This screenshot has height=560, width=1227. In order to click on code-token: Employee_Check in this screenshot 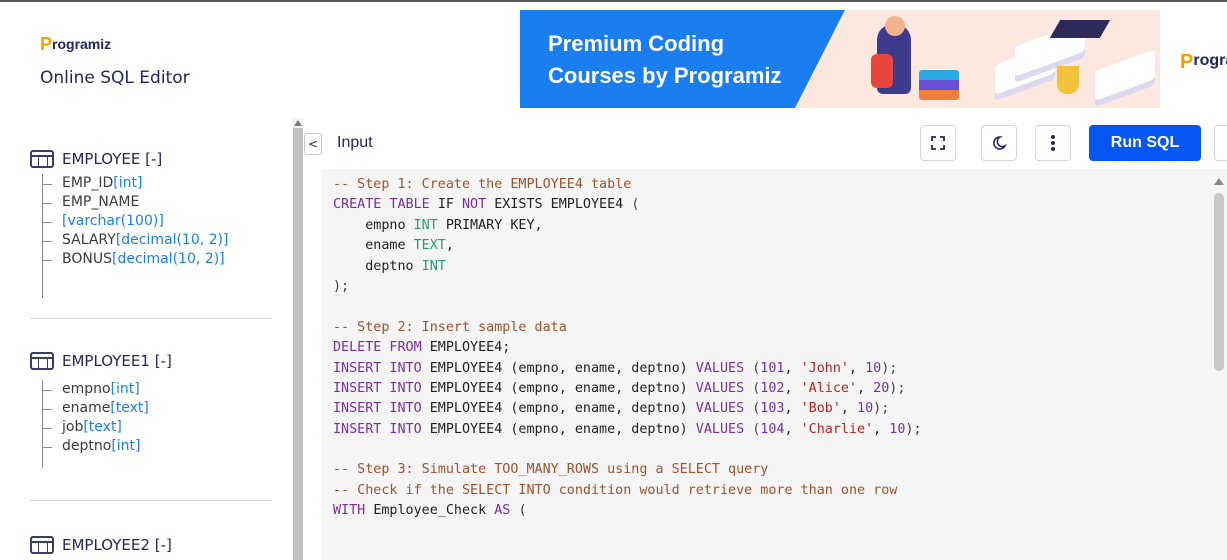, I will do `click(434, 511)`.